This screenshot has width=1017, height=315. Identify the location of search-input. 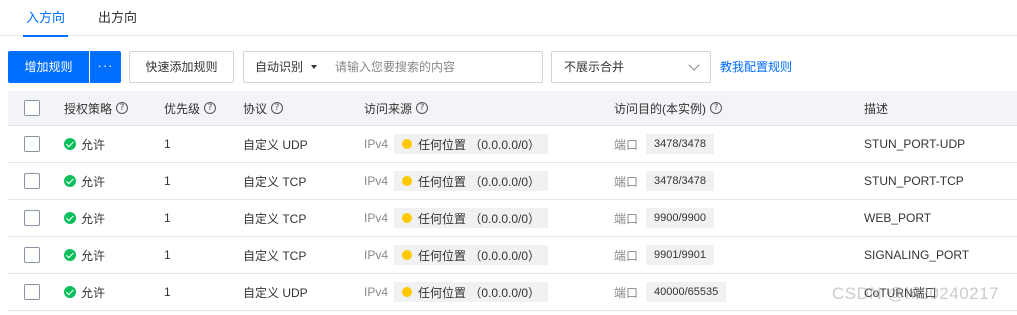
(437, 67).